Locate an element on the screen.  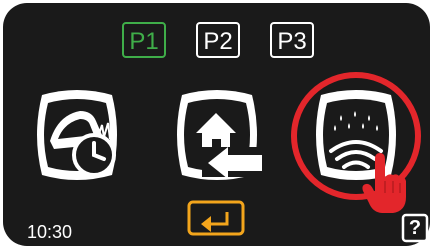
back-arrow-icon is located at coordinates (216, 218).